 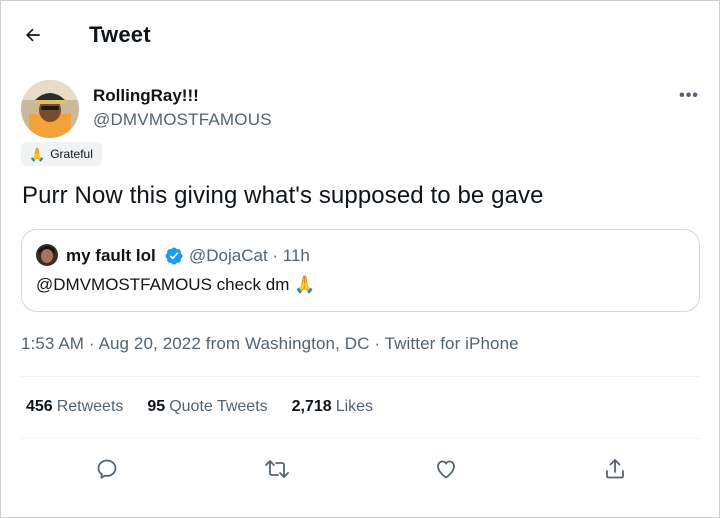 I want to click on quote-tweets-label: Quote Tweets, so click(x=218, y=406).